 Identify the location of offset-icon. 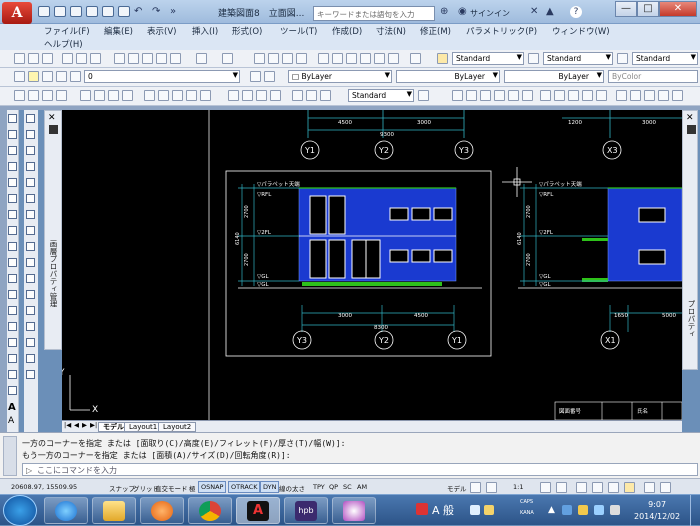
(30, 166).